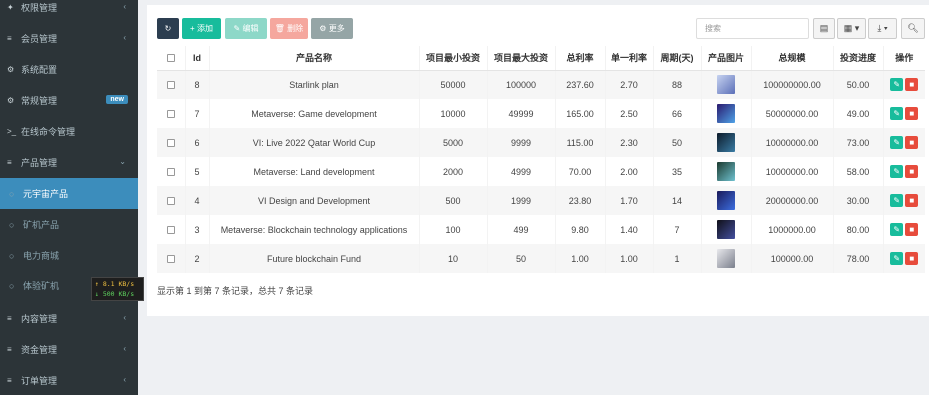 Image resolution: width=929 pixels, height=395 pixels. Describe the element at coordinates (69, 69) in the screenshot. I see `sidebar-item-system-config: ⚙ 系统配置` at that location.